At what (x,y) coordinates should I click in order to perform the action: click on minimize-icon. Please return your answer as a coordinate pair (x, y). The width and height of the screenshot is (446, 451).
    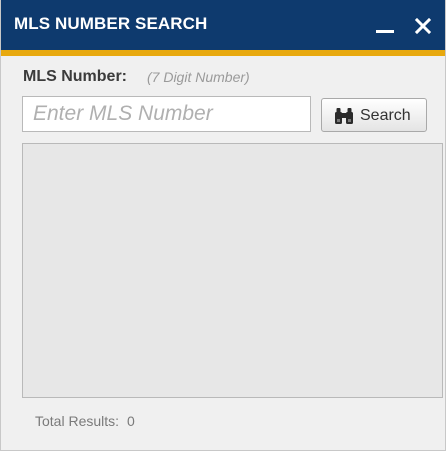
    Looking at the image, I should click on (385, 31).